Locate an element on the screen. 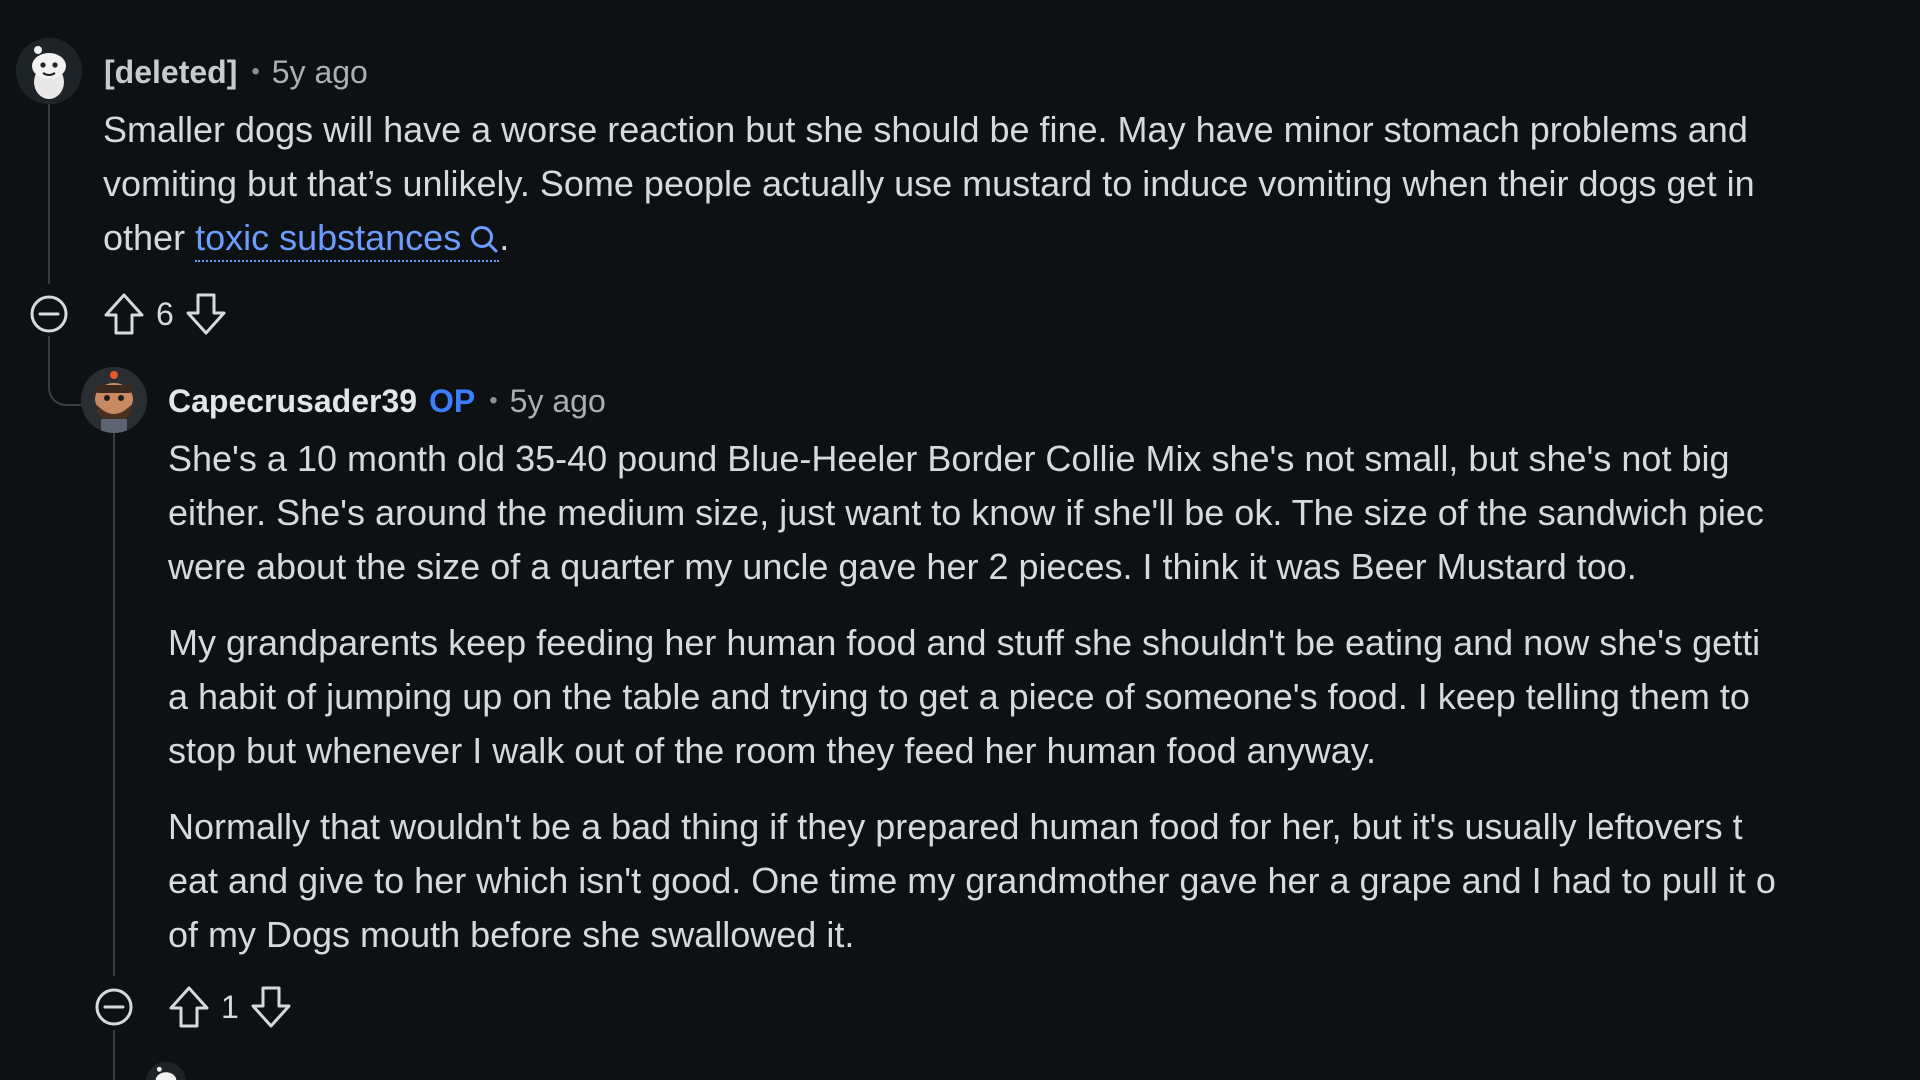 The width and height of the screenshot is (1920, 1080). collapse-comment-2-button is located at coordinates (114, 1009).